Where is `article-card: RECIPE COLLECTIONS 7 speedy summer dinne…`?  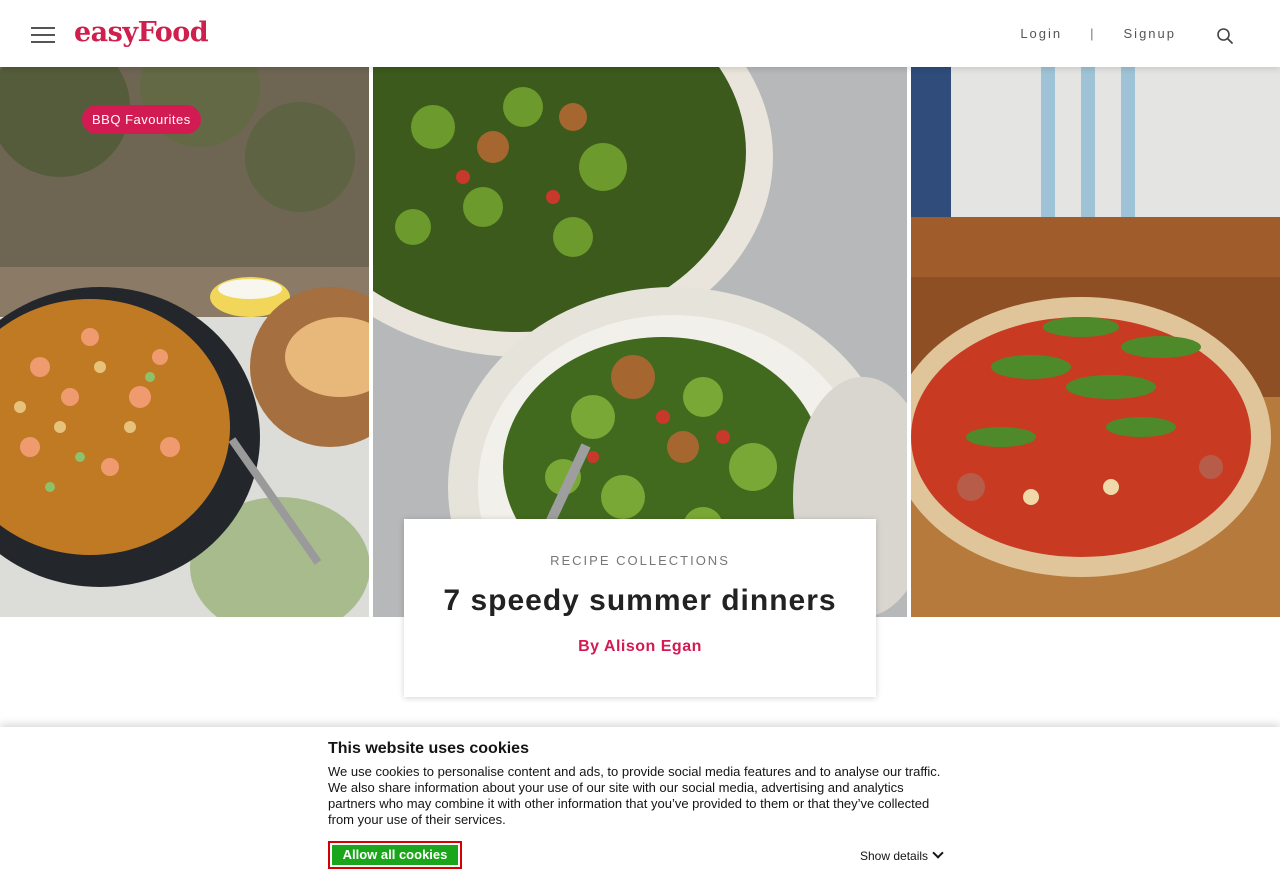
article-card: RECIPE COLLECTIONS 7 speedy summer dinne… is located at coordinates (640, 608).